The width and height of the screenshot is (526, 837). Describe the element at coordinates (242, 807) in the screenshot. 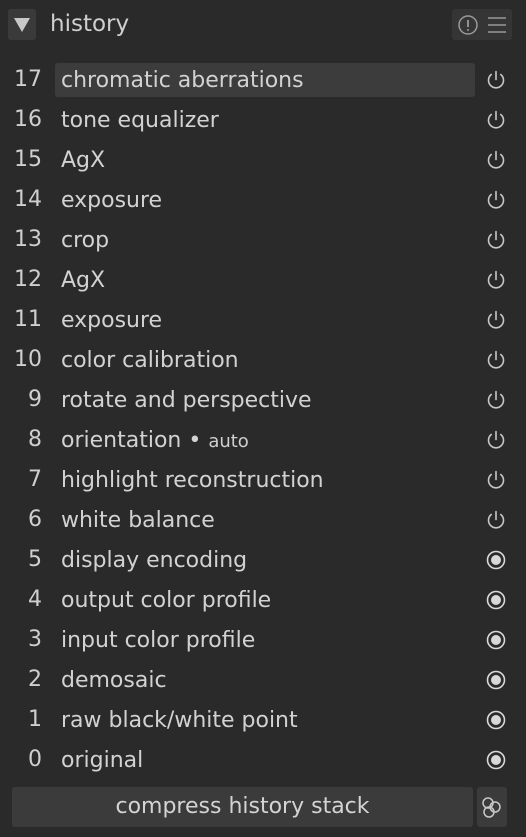

I see `compress-history-button: compress history stack` at that location.